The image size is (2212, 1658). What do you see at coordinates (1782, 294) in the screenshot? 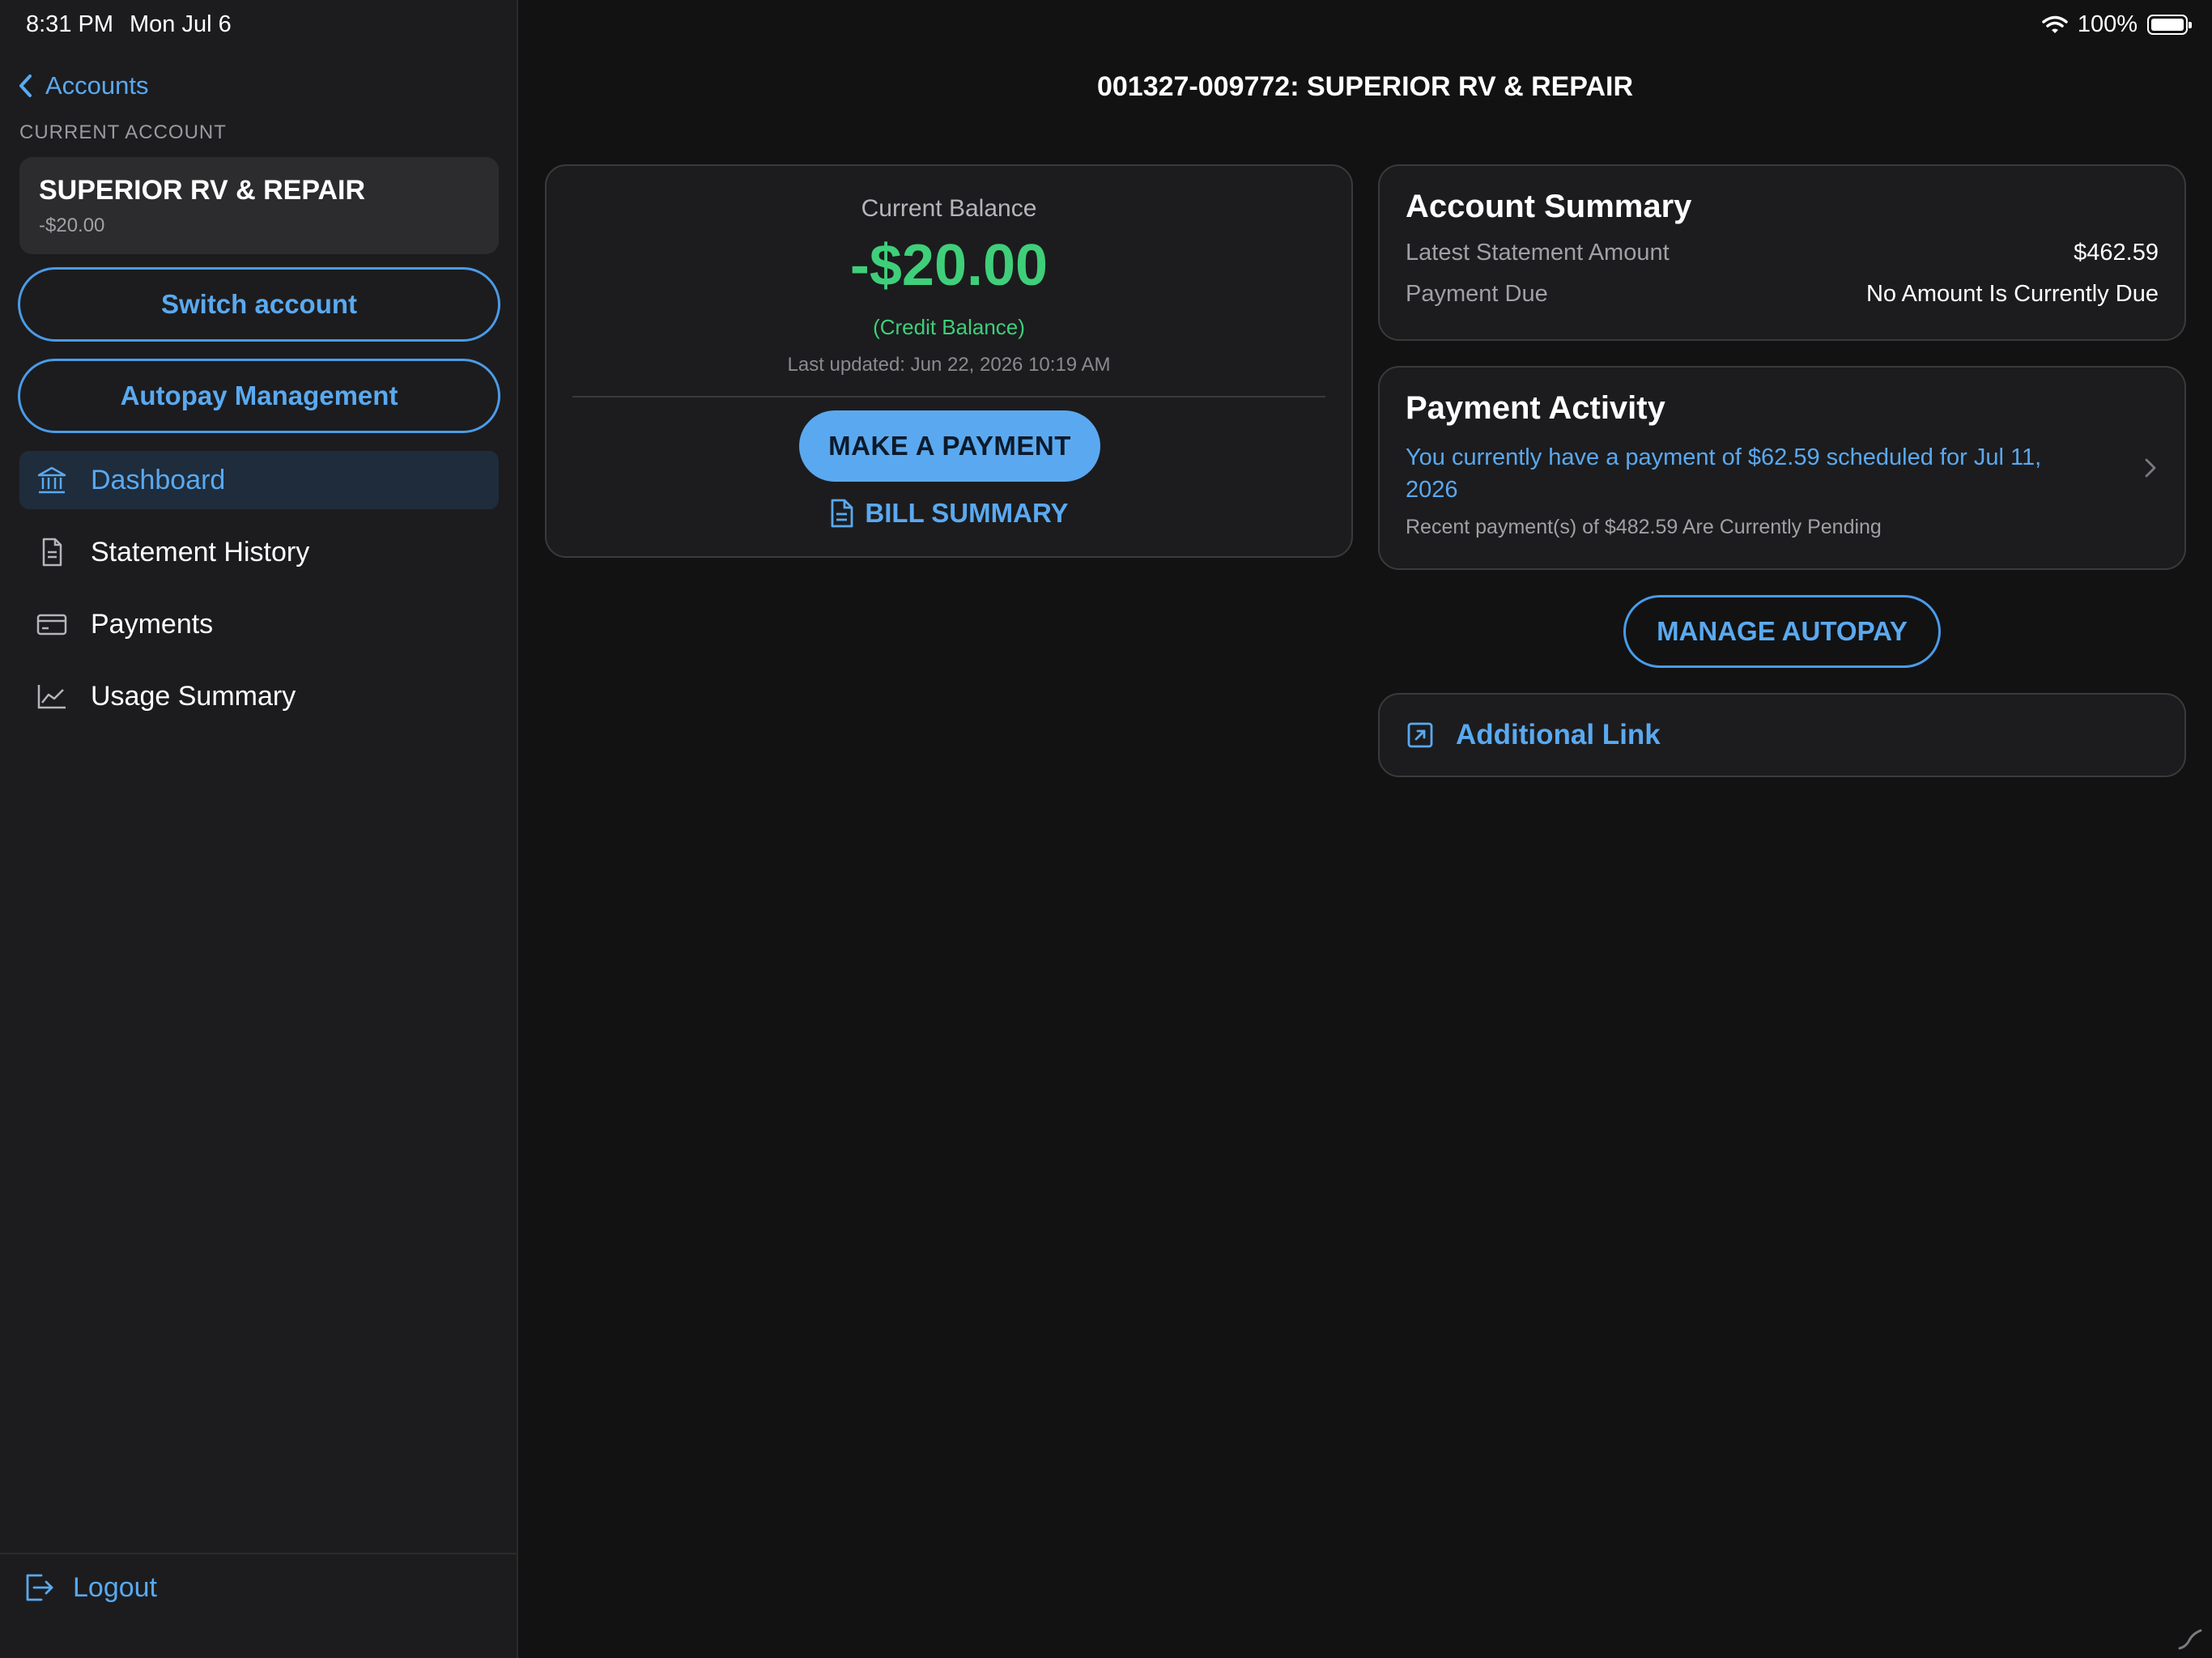
I see `payment-due-row: Payment Due No Amount Is Currently Due` at bounding box center [1782, 294].